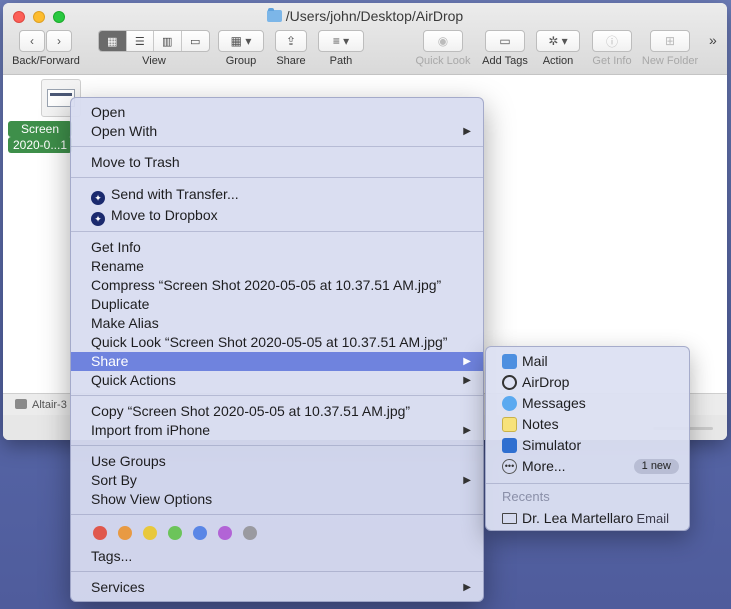 The image size is (731, 609). What do you see at coordinates (277, 380) in the screenshot?
I see `menu-item-quick-actions: Quick Actions ▶` at bounding box center [277, 380].